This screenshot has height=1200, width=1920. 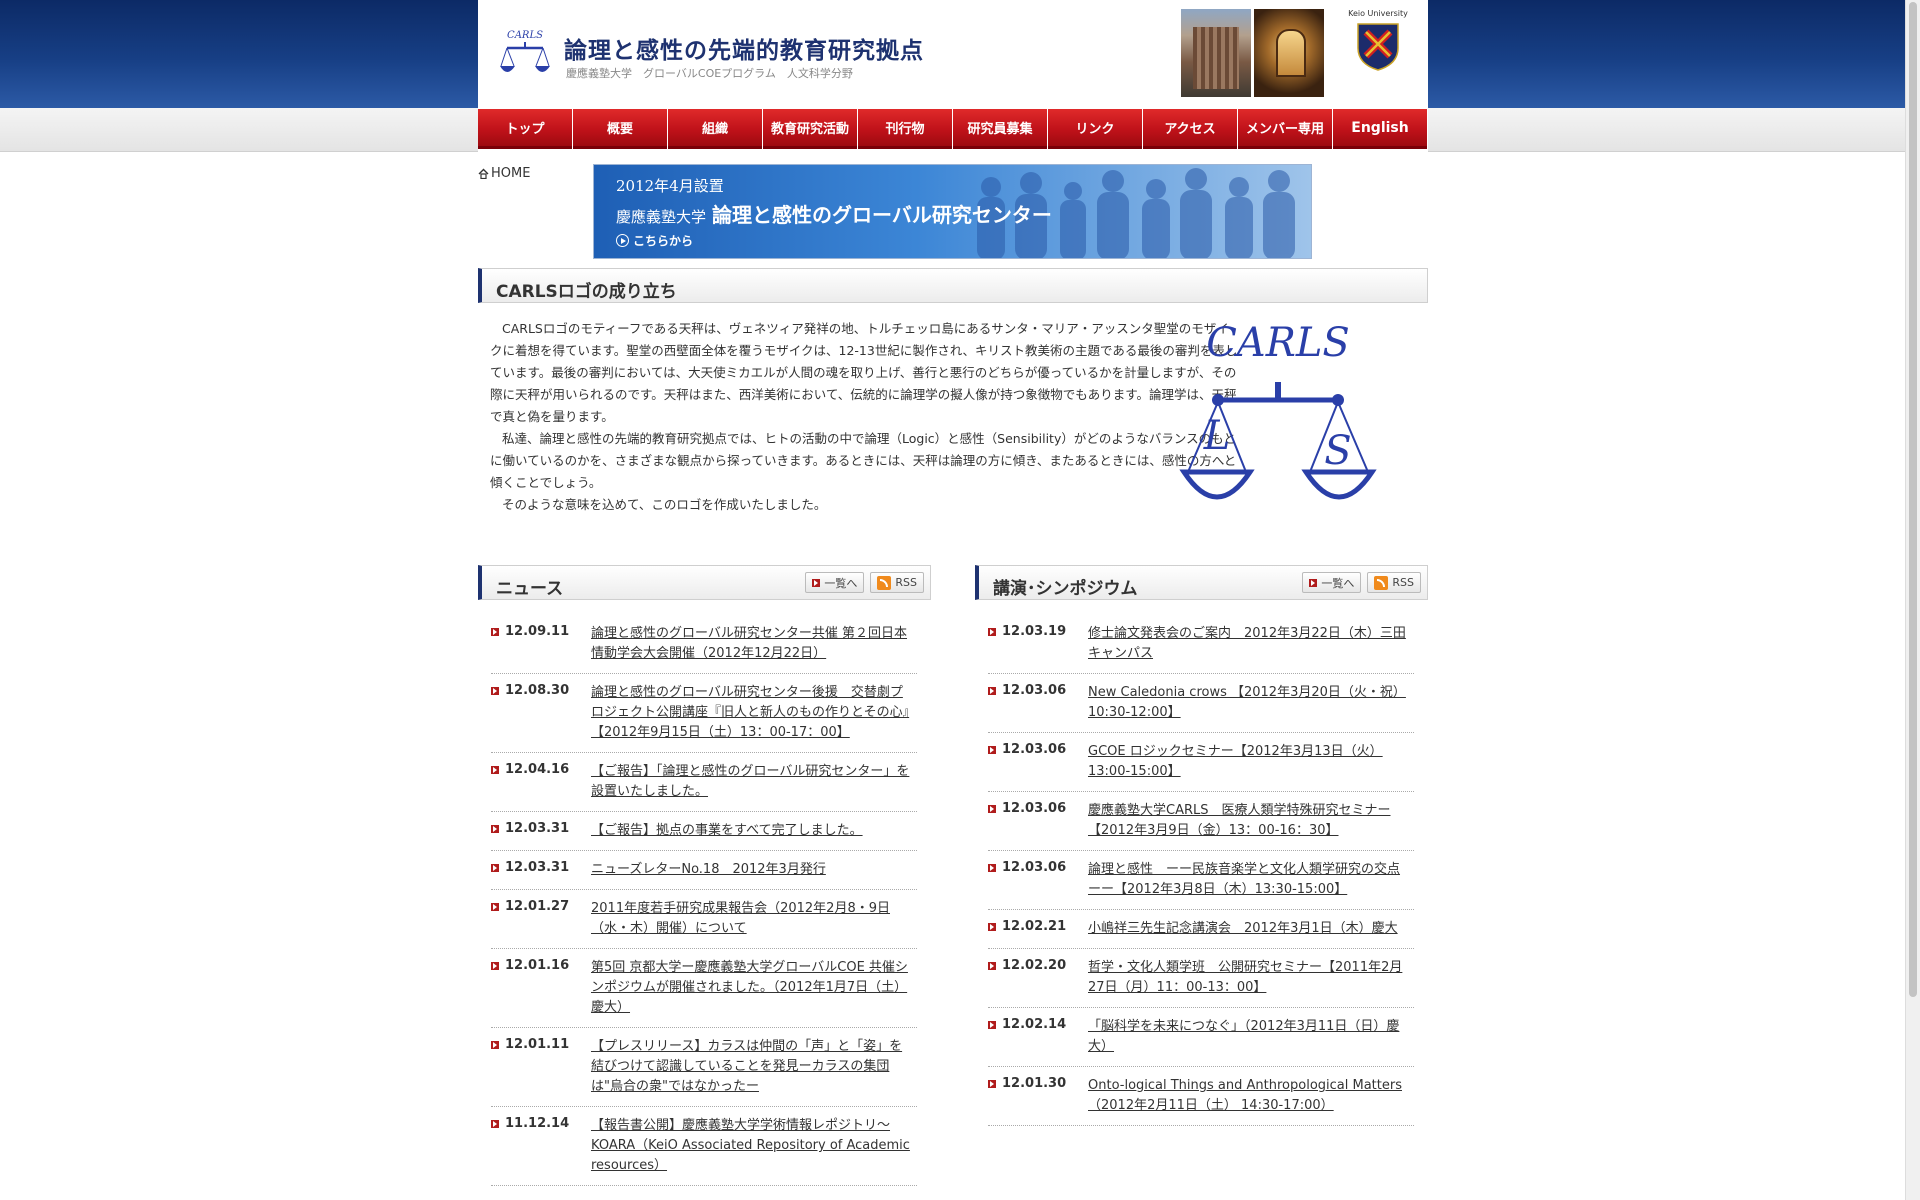 What do you see at coordinates (1095, 129) in the screenshot?
I see `nav-links: リンク` at bounding box center [1095, 129].